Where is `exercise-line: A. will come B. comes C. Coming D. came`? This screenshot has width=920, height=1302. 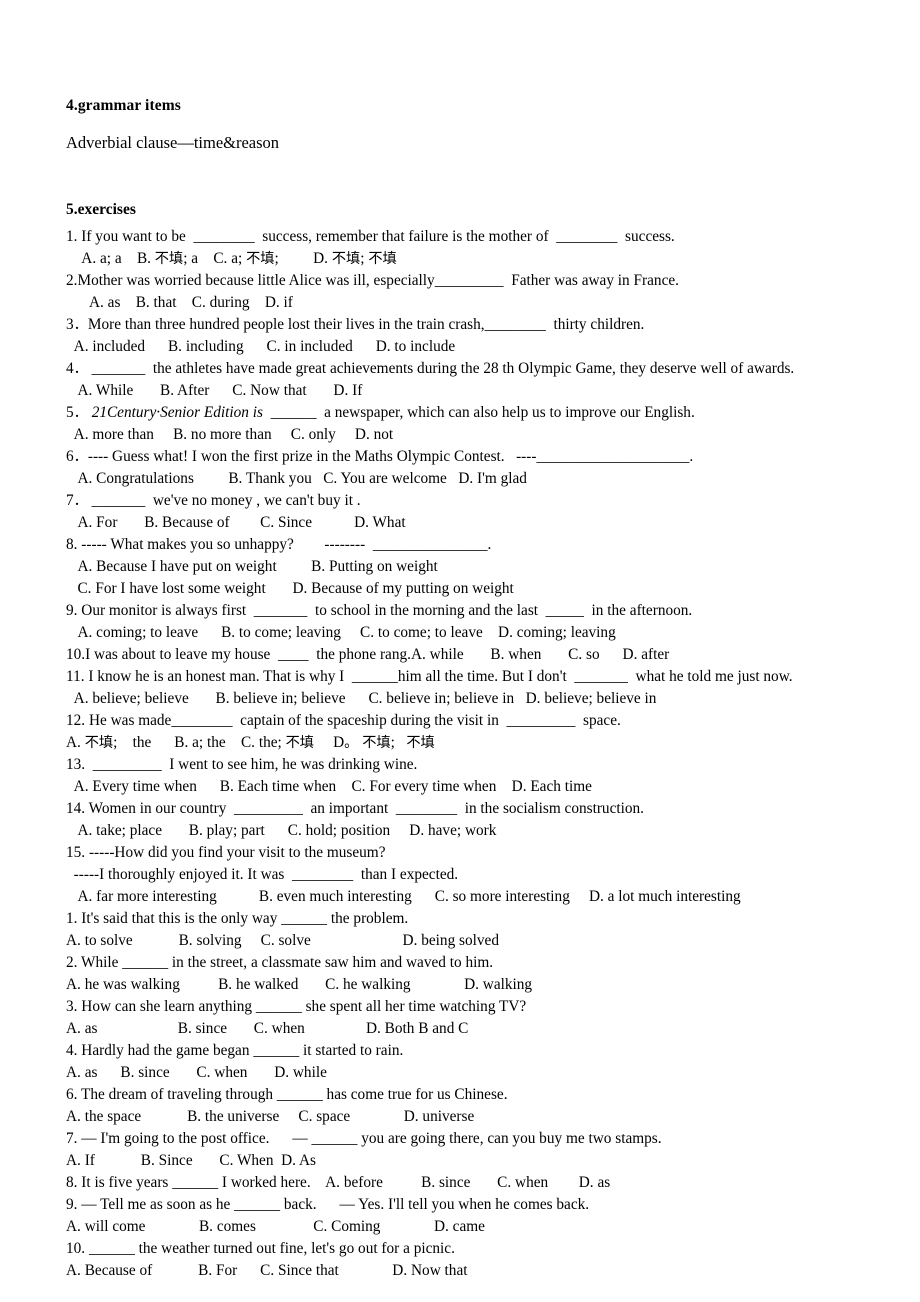 exercise-line: A. will come B. comes C. Coming D. came is located at coordinates (275, 1226).